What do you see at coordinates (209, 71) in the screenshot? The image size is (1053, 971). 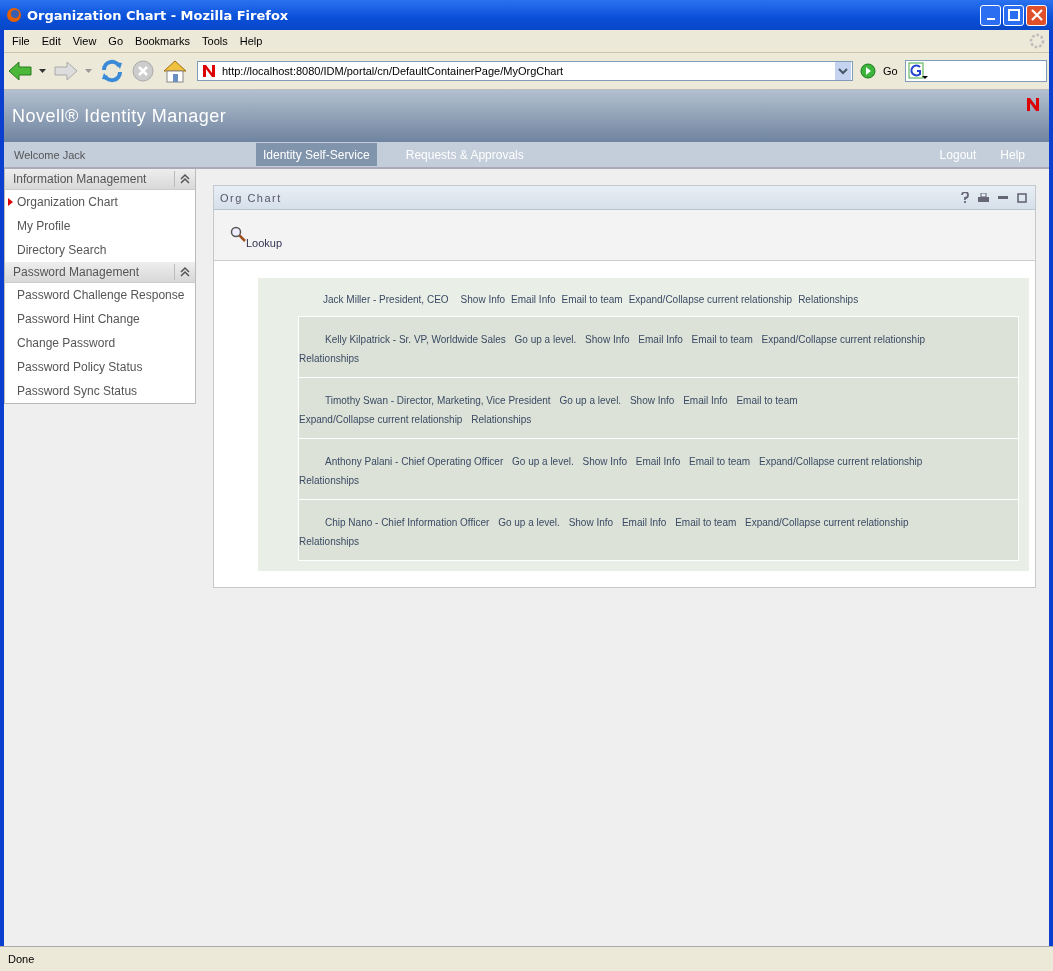 I see `site-logo-icon` at bounding box center [209, 71].